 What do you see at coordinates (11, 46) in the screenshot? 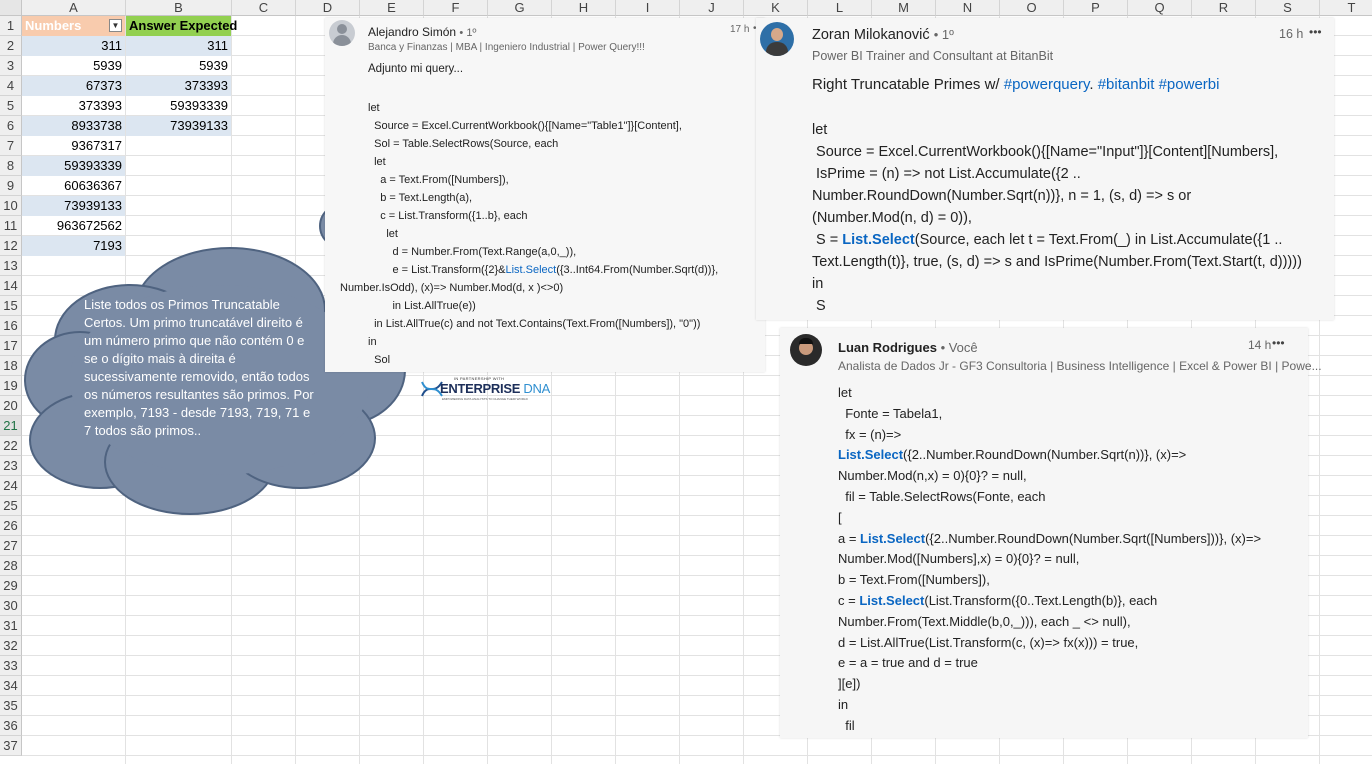
I see `row-header-2: 2` at bounding box center [11, 46].